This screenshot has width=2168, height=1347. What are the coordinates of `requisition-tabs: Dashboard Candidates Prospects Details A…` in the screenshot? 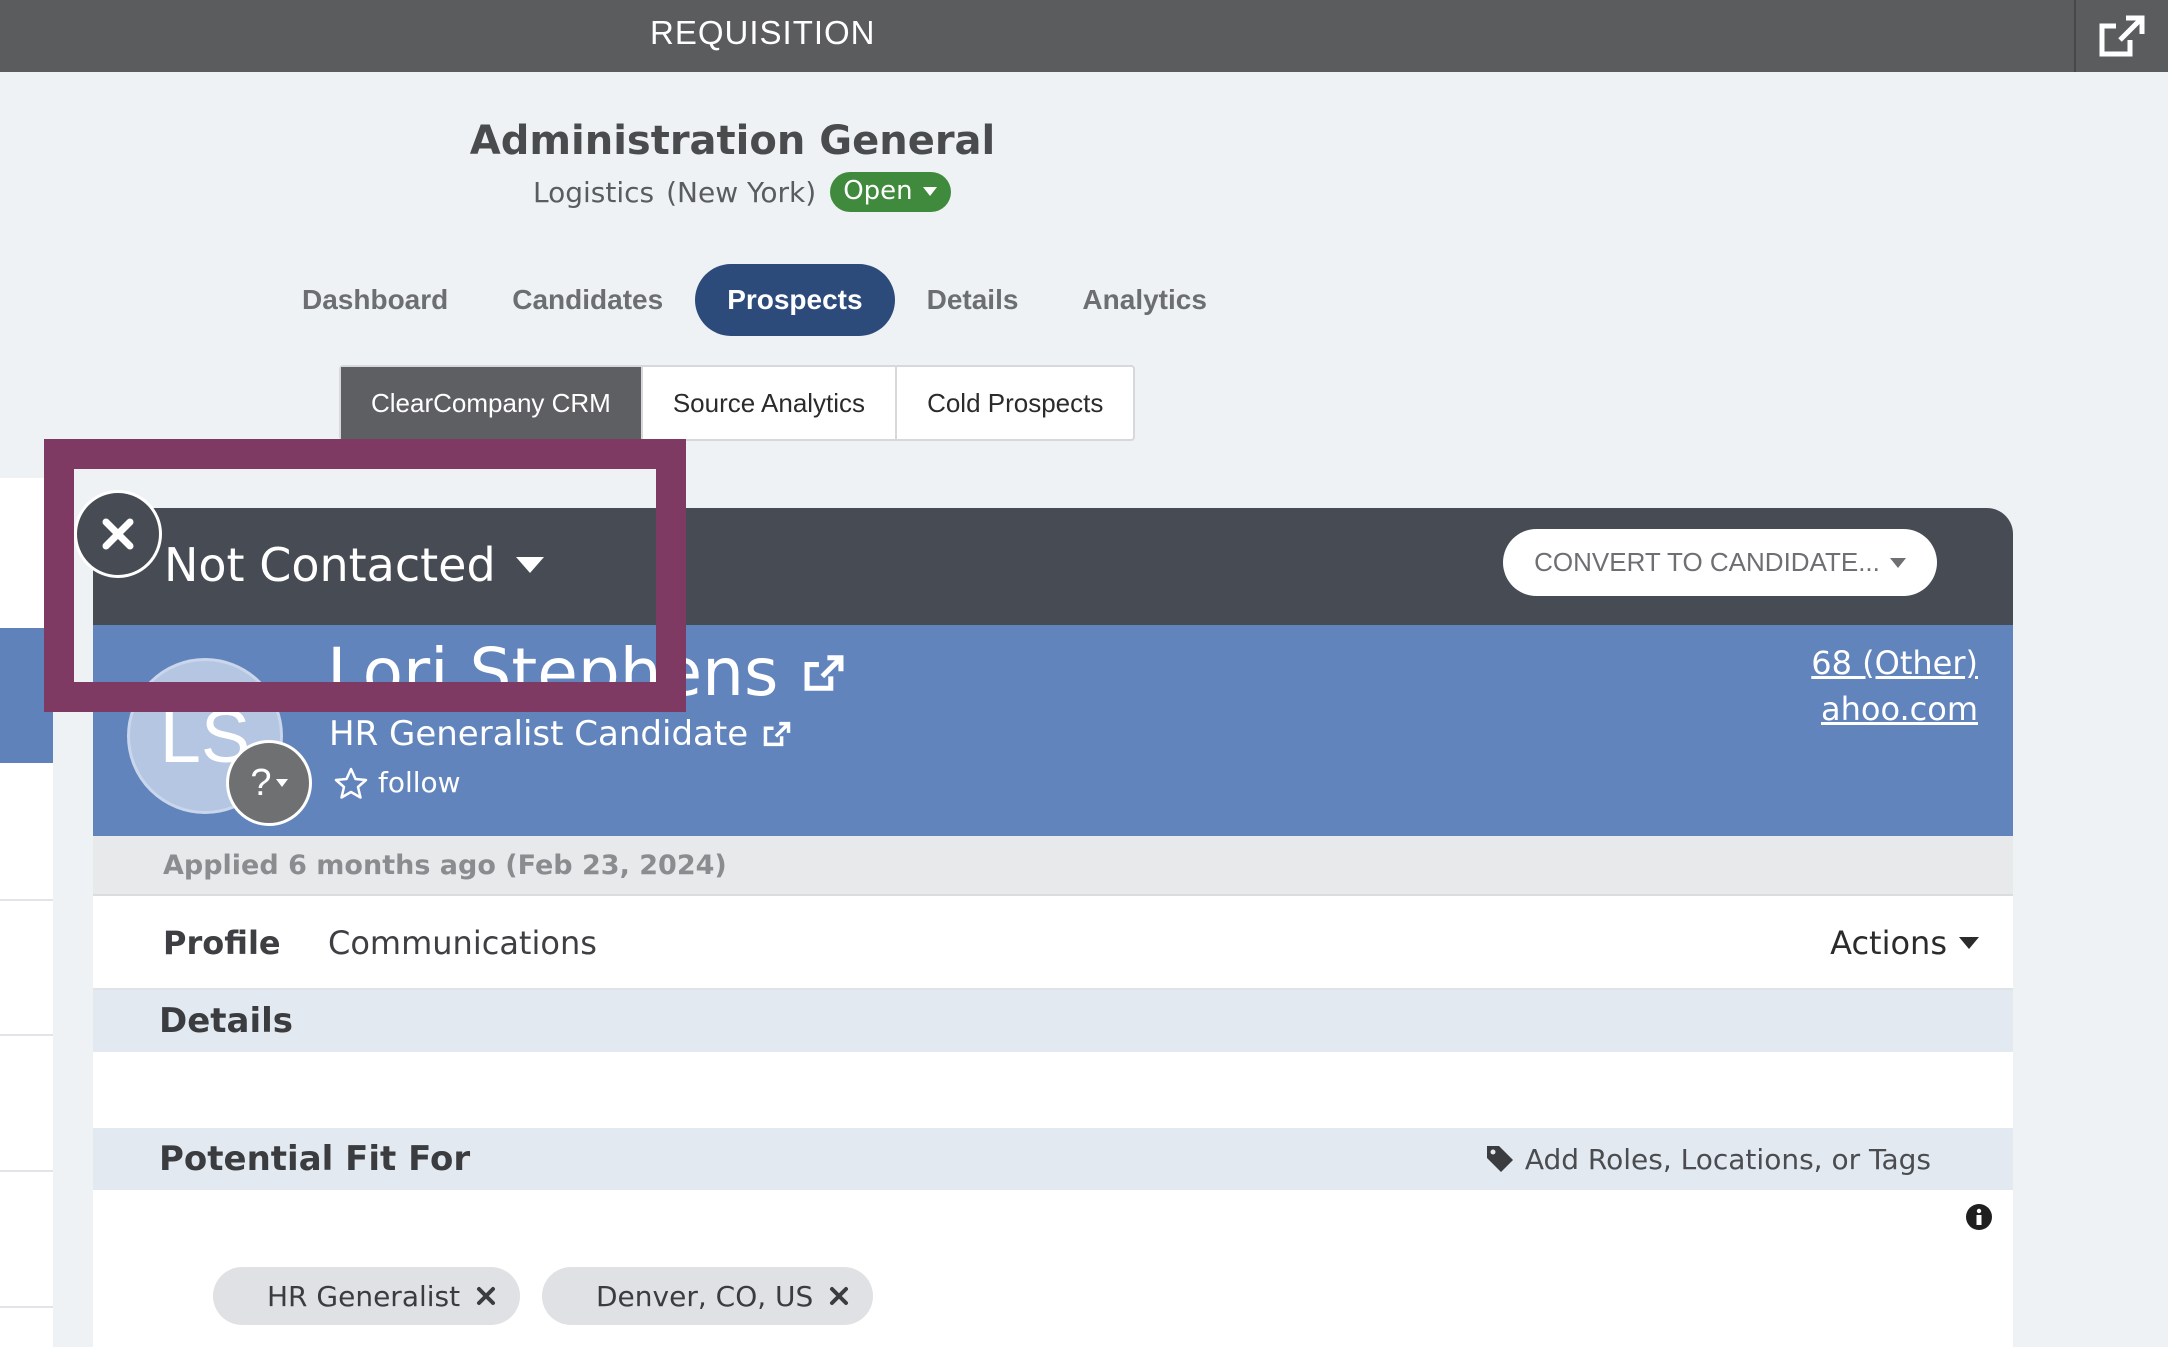 It's located at (754, 300).